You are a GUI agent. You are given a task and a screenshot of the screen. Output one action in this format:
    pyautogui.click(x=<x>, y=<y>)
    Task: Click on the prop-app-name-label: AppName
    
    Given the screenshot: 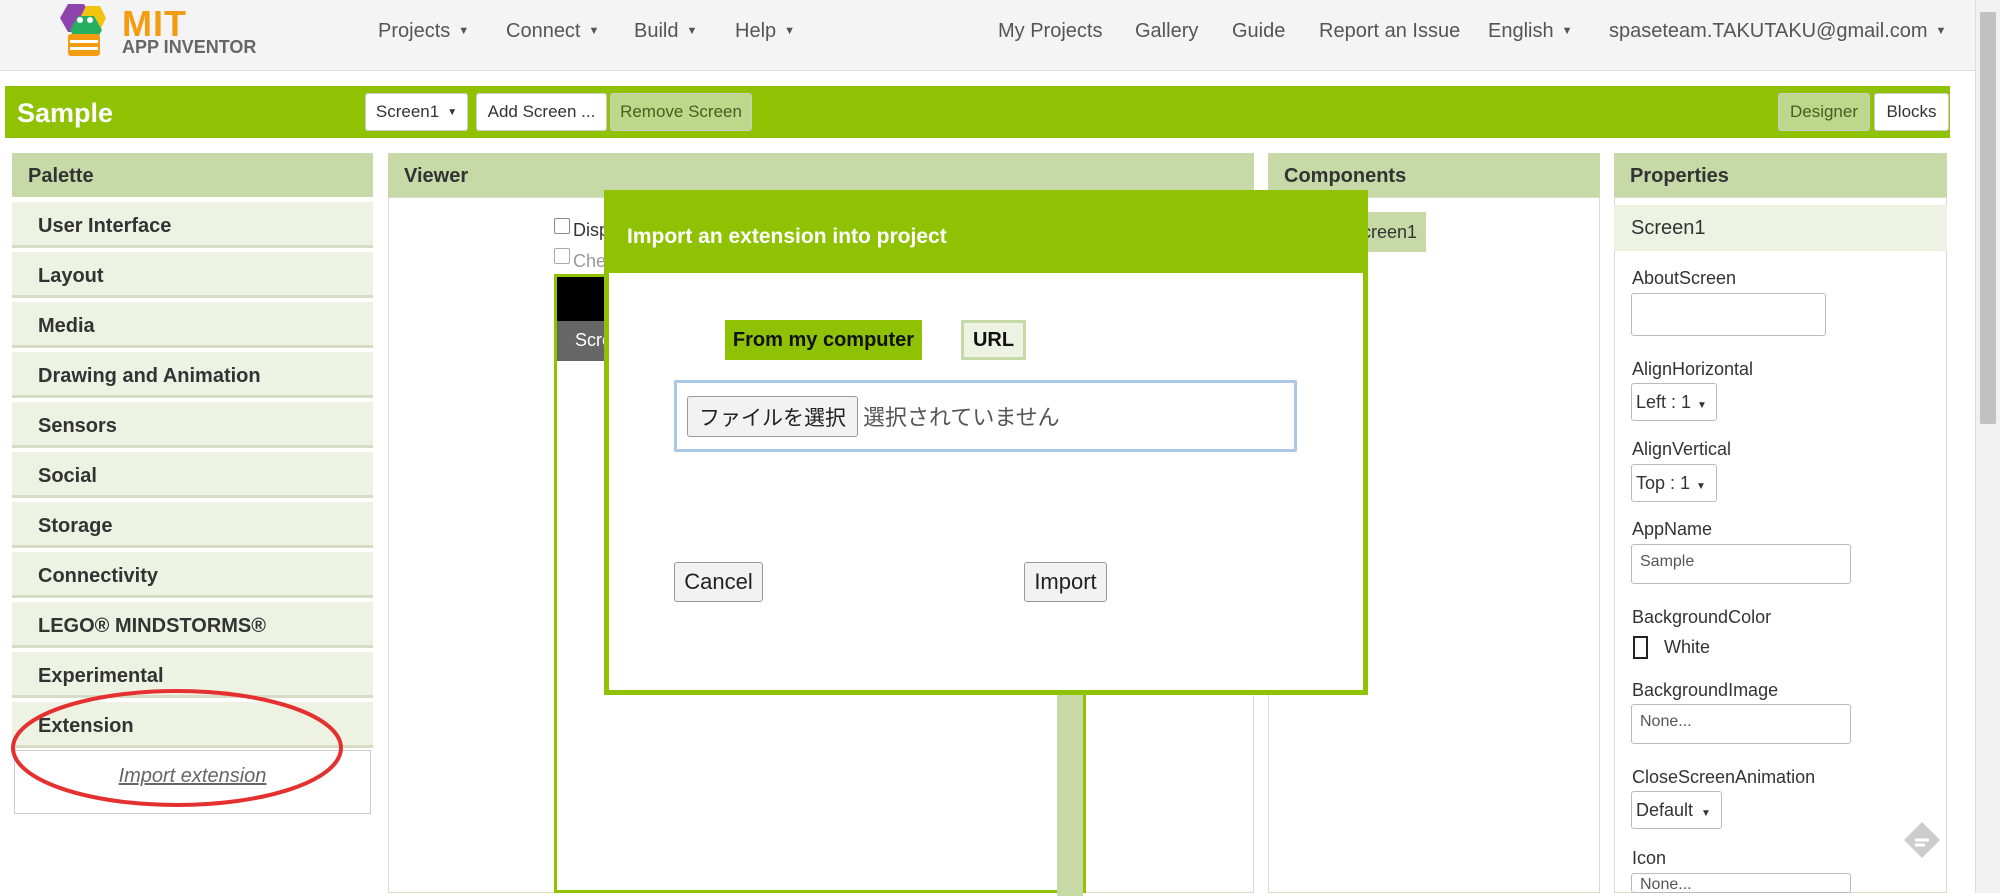 What is the action you would take?
    pyautogui.click(x=1672, y=529)
    